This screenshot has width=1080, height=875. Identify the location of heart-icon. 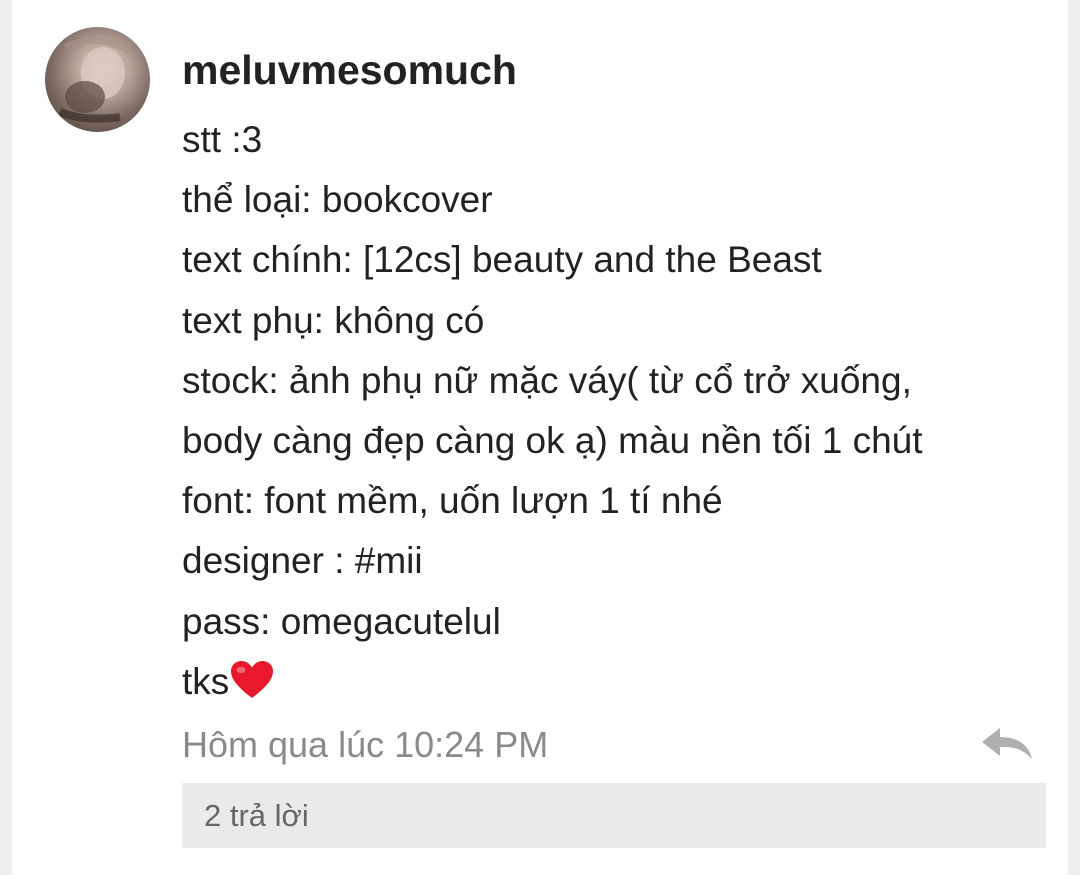
(252, 678).